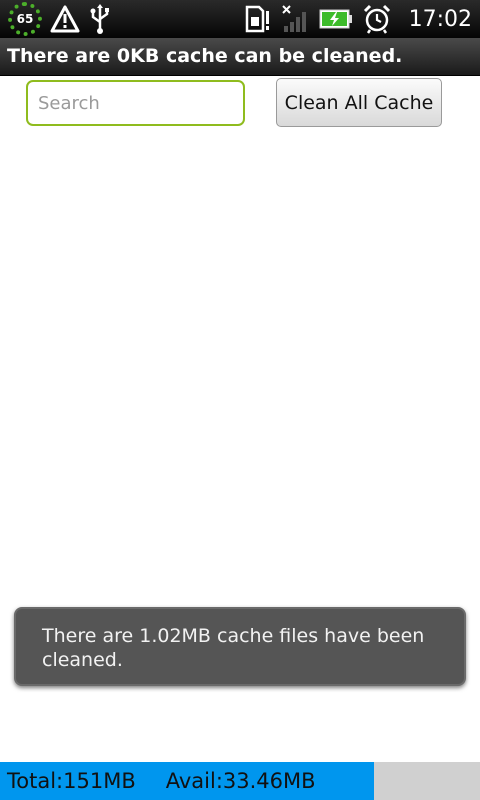  I want to click on search-input, so click(135, 103).